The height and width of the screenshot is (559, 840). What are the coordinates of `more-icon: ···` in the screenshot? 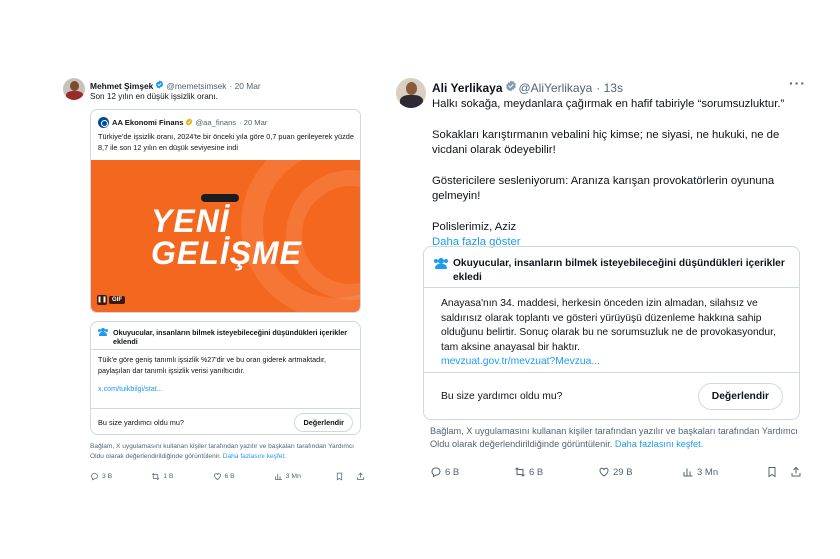 It's located at (797, 83).